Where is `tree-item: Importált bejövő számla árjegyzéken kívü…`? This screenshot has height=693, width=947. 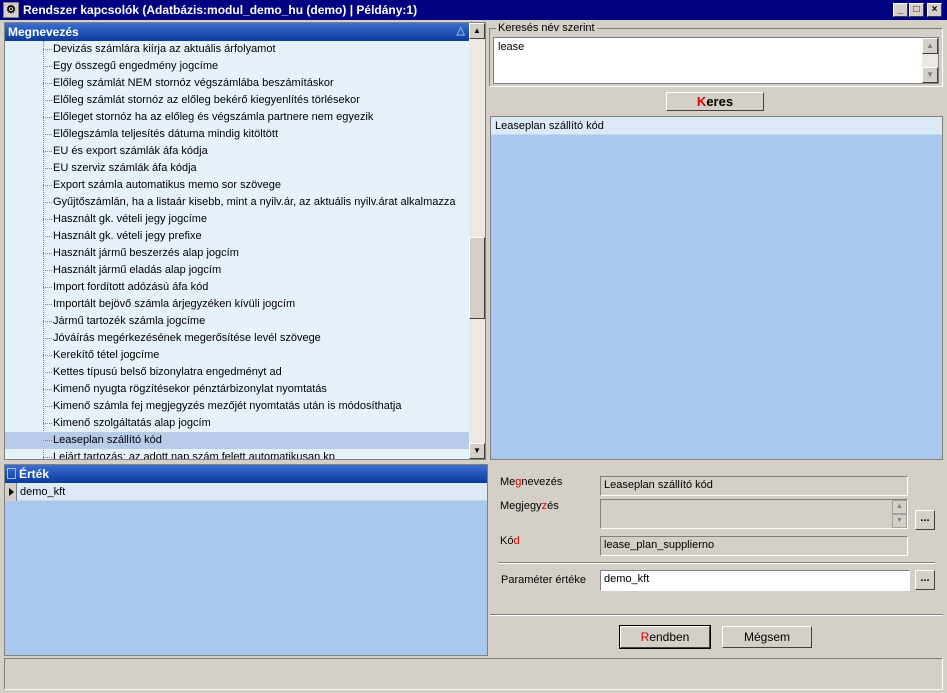 tree-item: Importált bejövő számla árjegyzéken kívü… is located at coordinates (237, 304).